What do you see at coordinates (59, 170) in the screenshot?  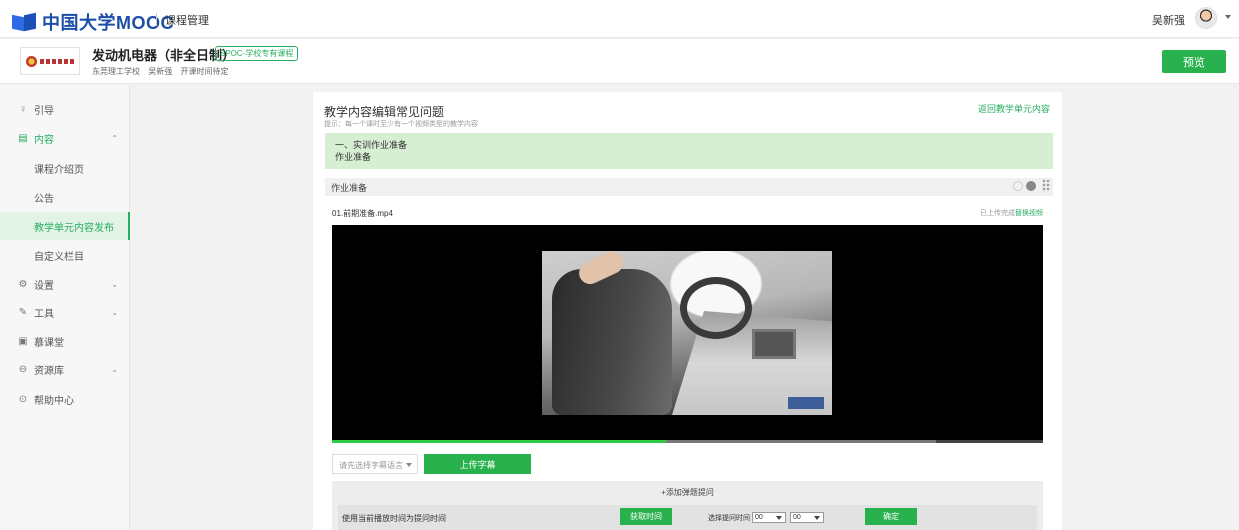 I see `sidebar-item-label: 课程介绍页` at bounding box center [59, 170].